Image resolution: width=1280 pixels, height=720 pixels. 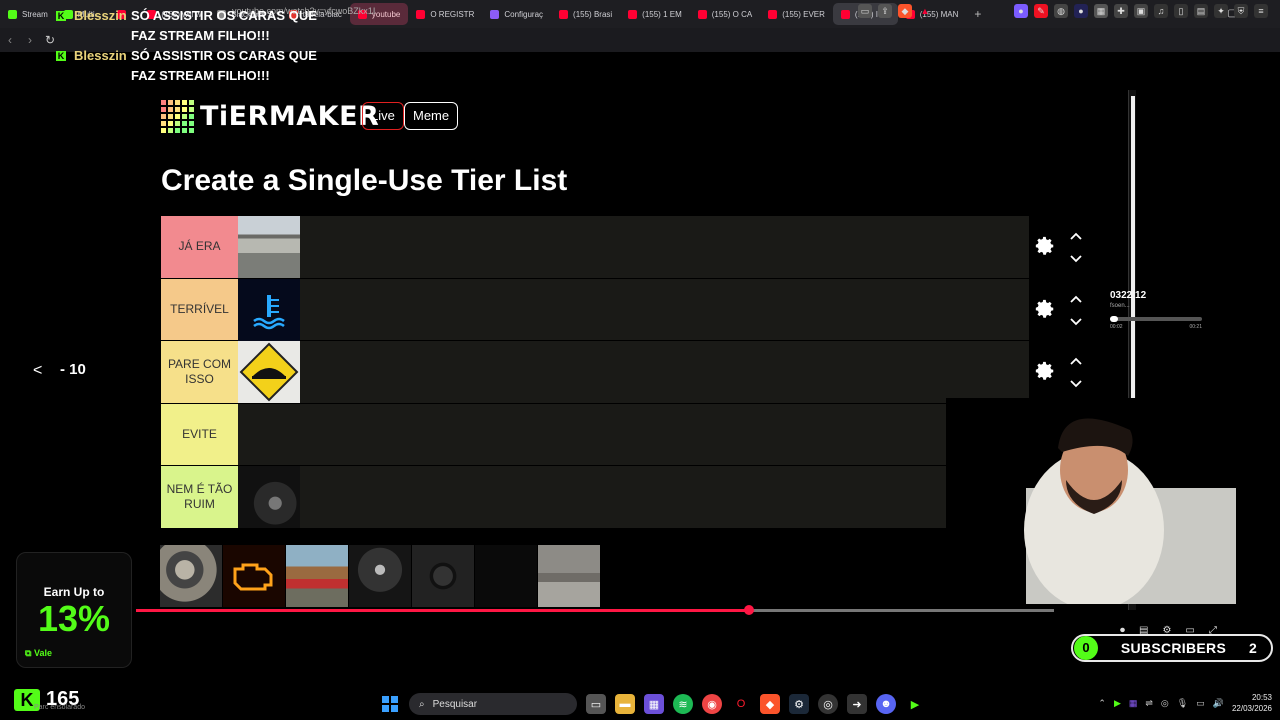 What do you see at coordinates (1161, 11) in the screenshot?
I see `media-icon: ♫` at bounding box center [1161, 11].